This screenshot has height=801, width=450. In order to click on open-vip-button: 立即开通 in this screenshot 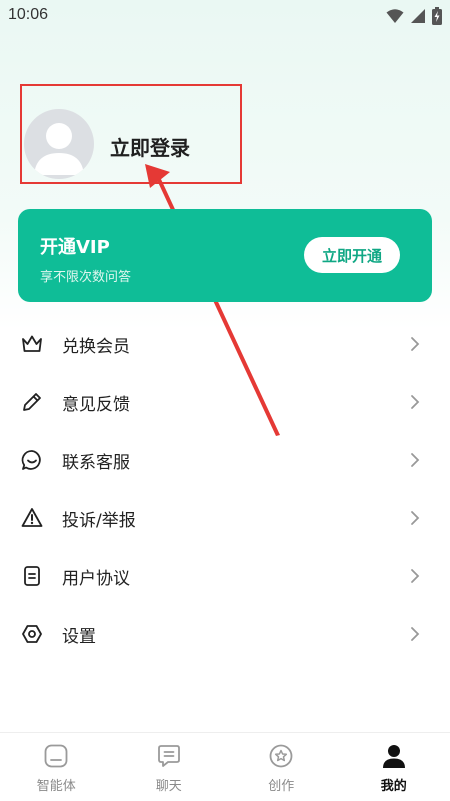, I will do `click(352, 255)`.